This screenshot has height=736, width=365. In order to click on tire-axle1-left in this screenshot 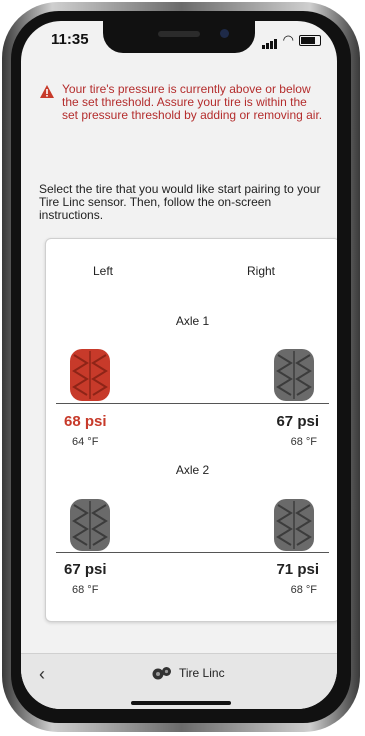, I will do `click(90, 375)`.